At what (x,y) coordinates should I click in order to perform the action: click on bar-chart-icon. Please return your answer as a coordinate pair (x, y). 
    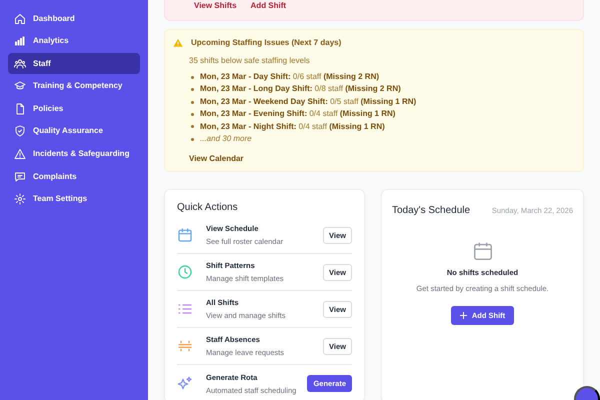
    Looking at the image, I should click on (20, 41).